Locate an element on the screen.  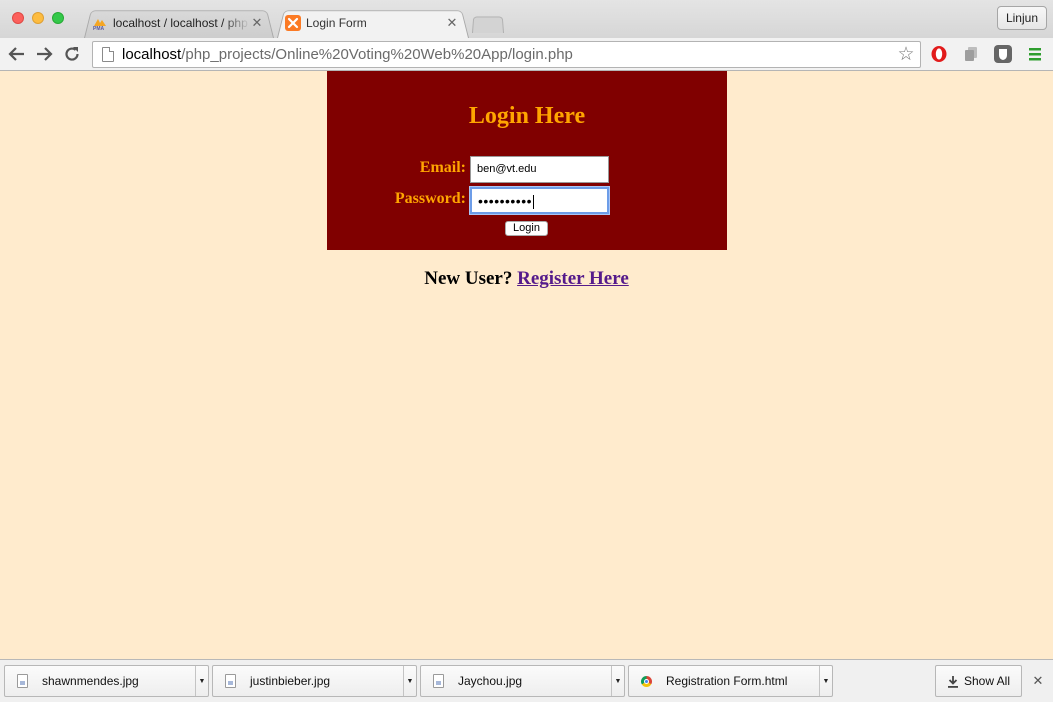
extension-copy-icon is located at coordinates (971, 54).